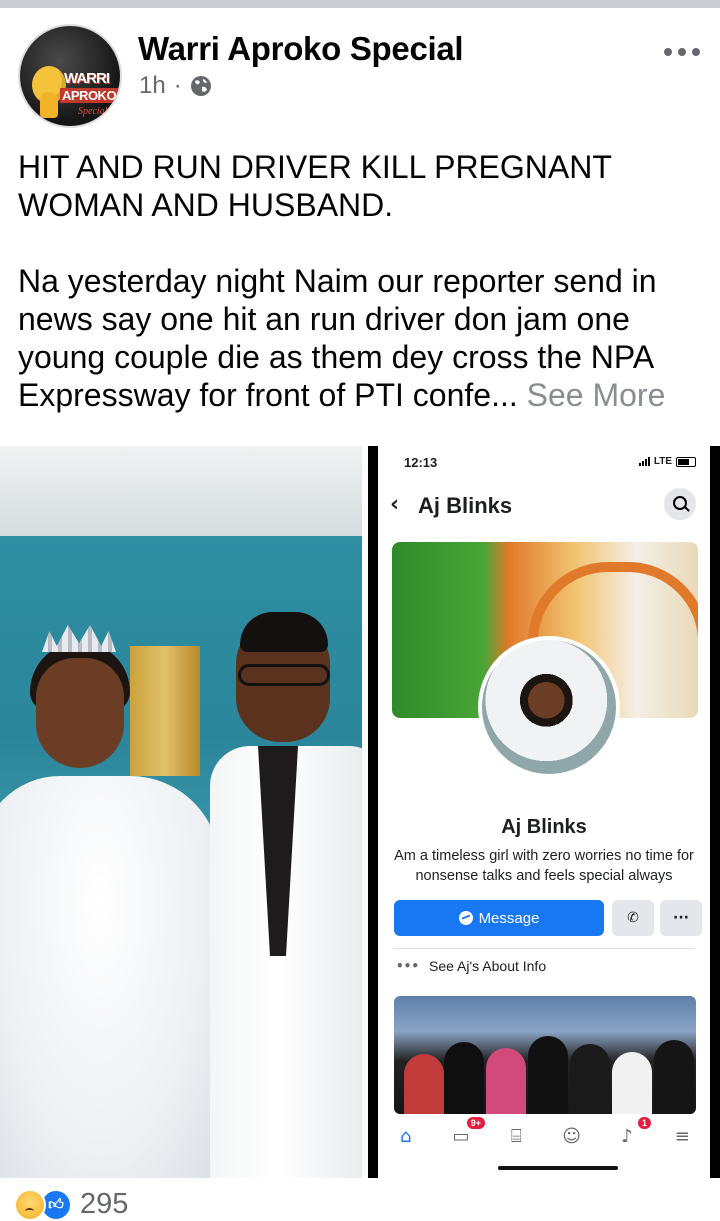  I want to click on home-icon: ⌂, so click(406, 1136).